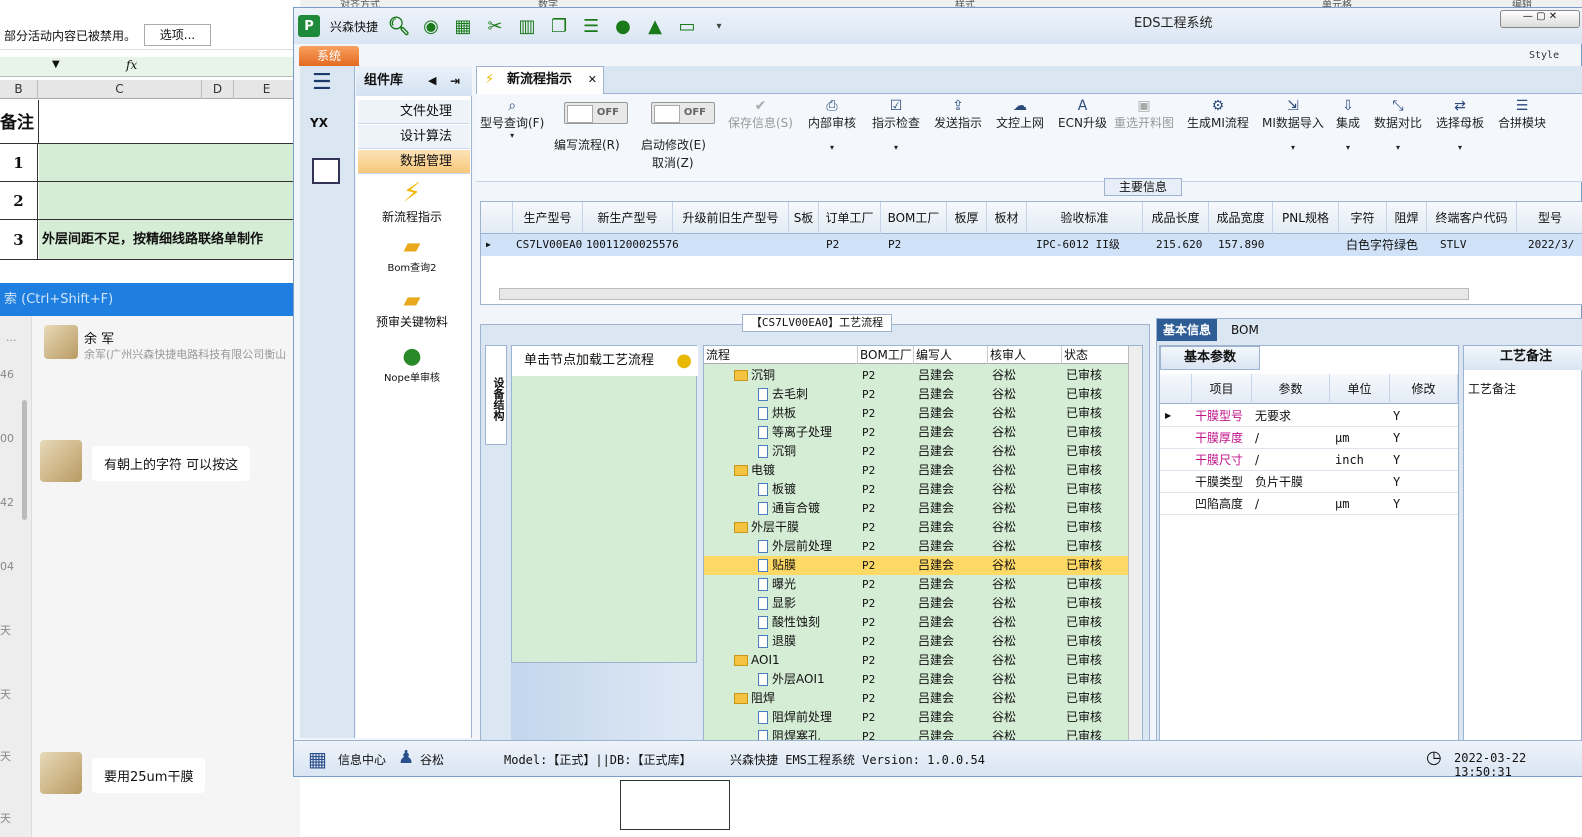  What do you see at coordinates (777, 603) in the screenshot?
I see `tree-node: 显影` at bounding box center [777, 603].